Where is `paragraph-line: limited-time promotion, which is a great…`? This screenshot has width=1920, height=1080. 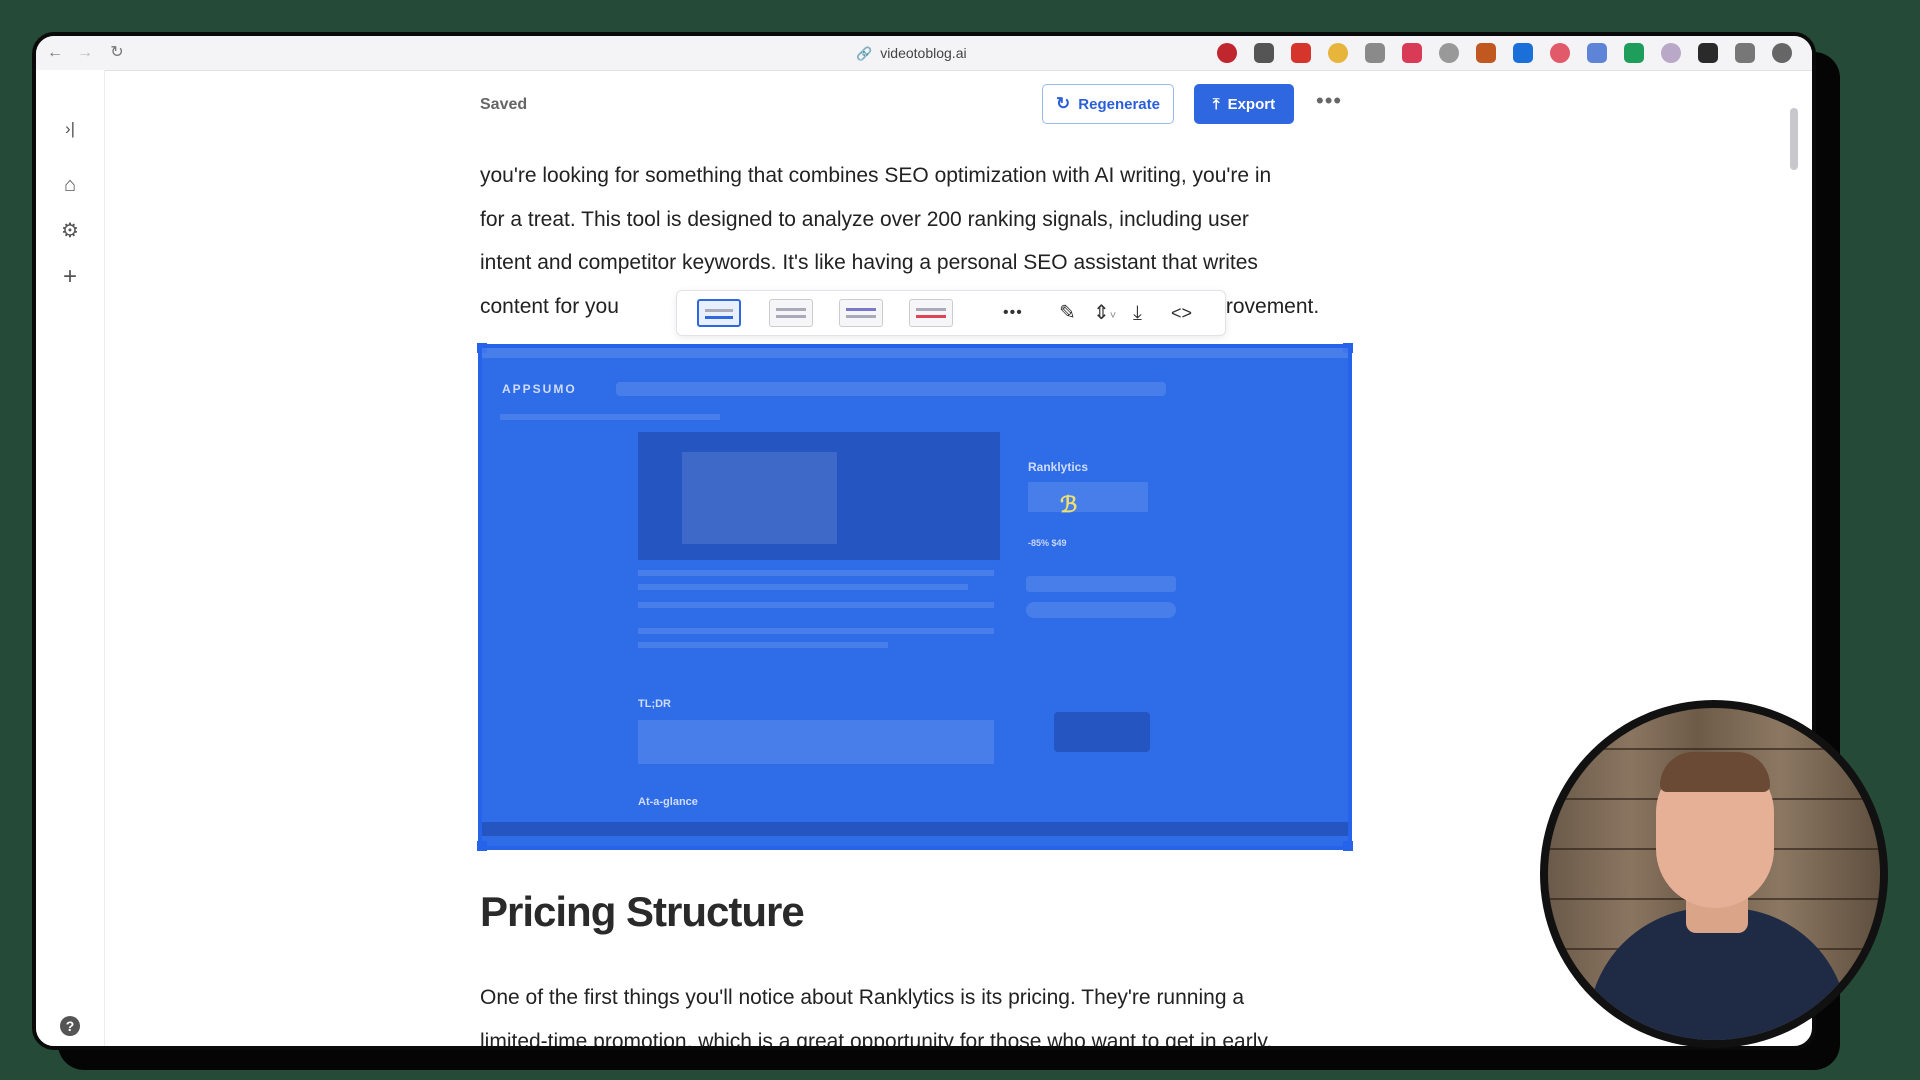
paragraph-line: limited-time promotion, which is a great… is located at coordinates (876, 1039).